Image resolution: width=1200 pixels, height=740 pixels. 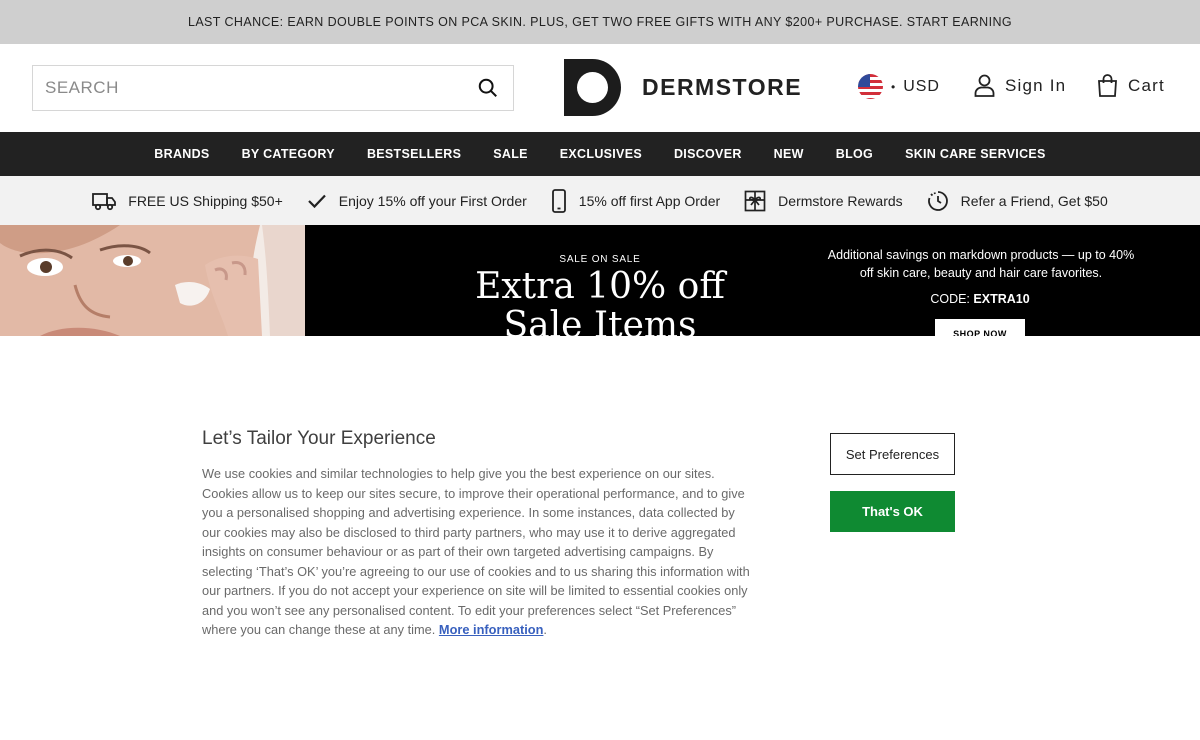 What do you see at coordinates (708, 154) in the screenshot?
I see `nav-item-discover: DISCOVER` at bounding box center [708, 154].